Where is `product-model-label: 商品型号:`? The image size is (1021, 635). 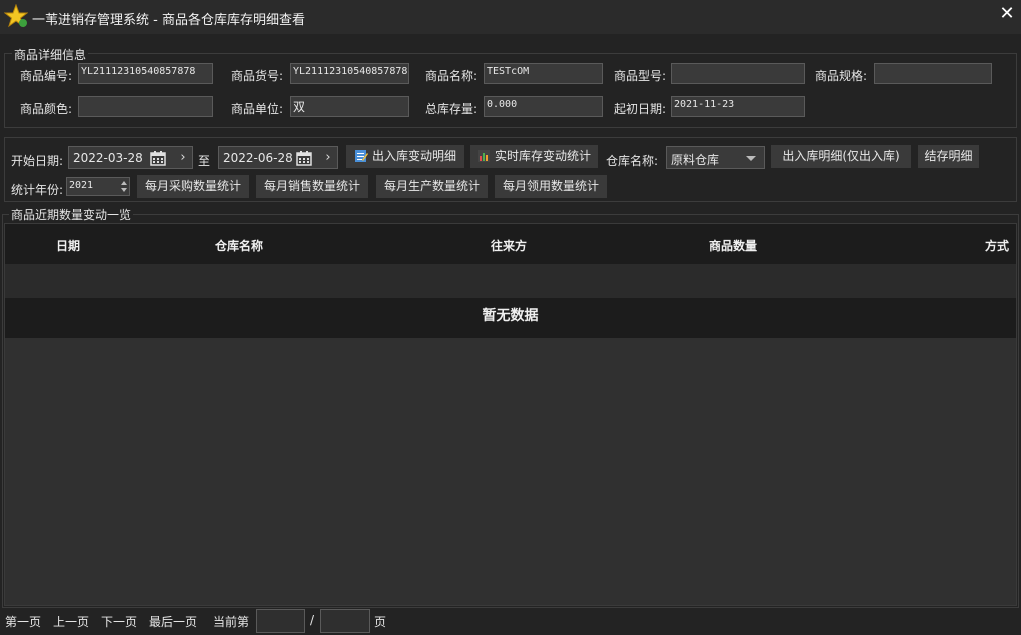
product-model-label: 商品型号: is located at coordinates (640, 76).